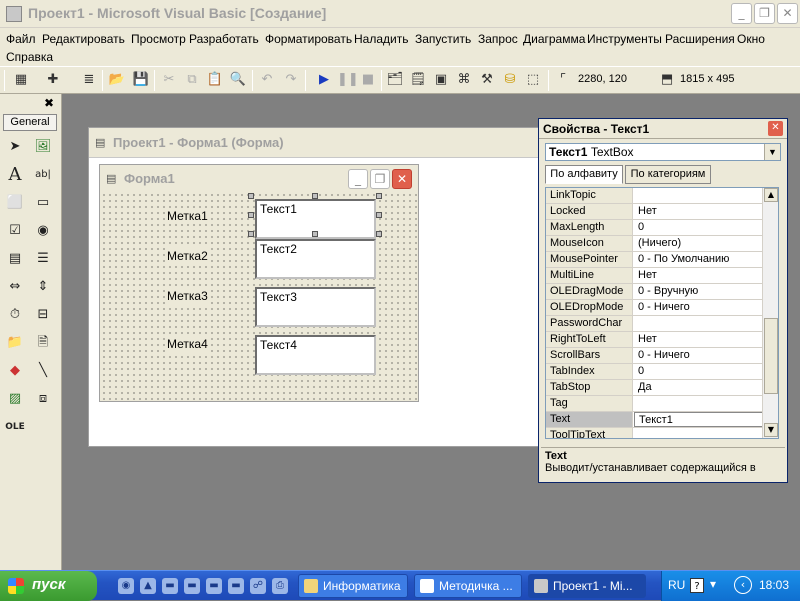 Image resolution: width=800 pixels, height=601 pixels. Describe the element at coordinates (676, 585) in the screenshot. I see `language-indicator: RU` at that location.